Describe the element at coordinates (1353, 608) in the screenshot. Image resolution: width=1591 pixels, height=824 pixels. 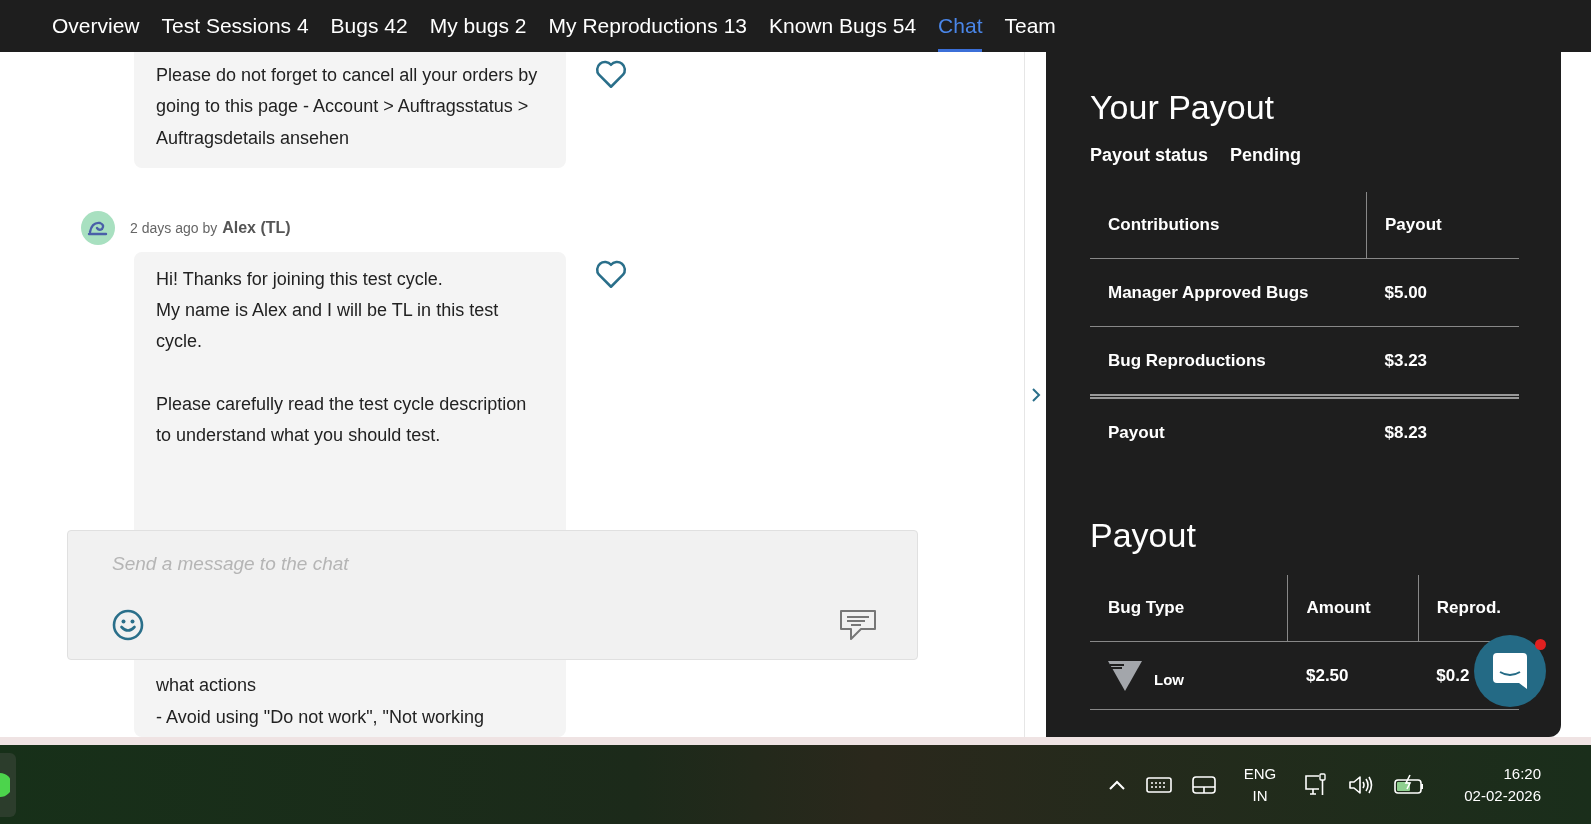
I see `column-header: Amount` at that location.